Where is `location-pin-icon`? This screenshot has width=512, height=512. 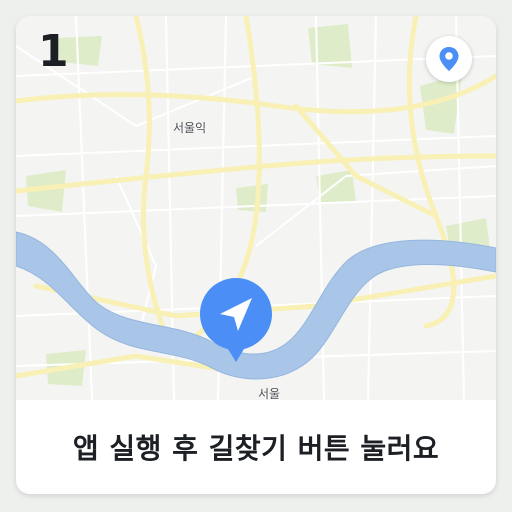 location-pin-icon is located at coordinates (449, 59).